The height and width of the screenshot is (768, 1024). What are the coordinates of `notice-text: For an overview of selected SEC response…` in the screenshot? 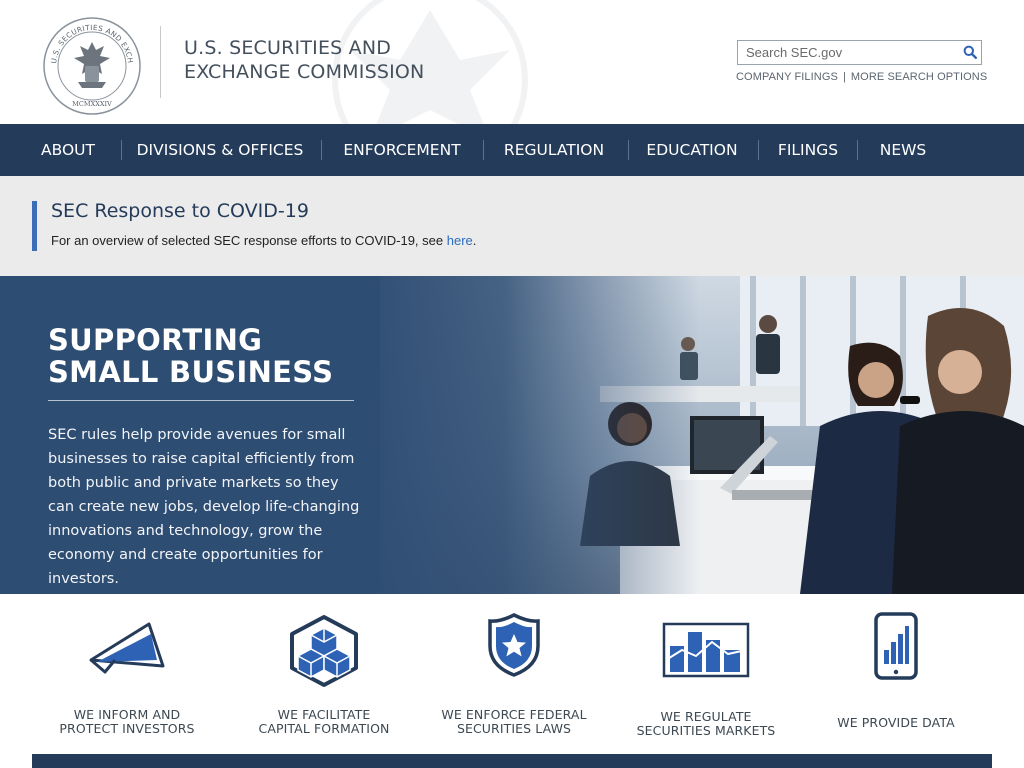 It's located at (263, 240).